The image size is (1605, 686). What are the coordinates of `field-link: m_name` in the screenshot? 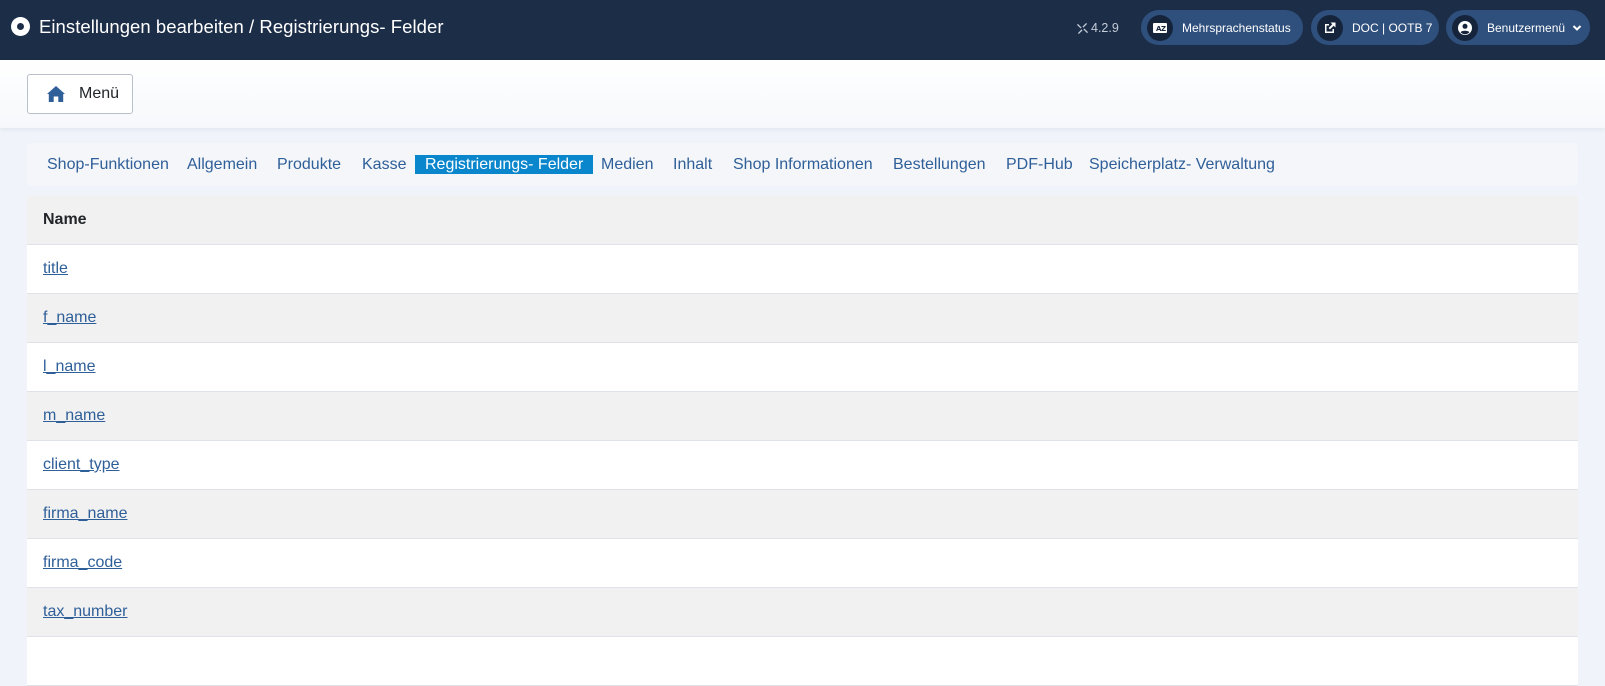 It's located at (74, 416).